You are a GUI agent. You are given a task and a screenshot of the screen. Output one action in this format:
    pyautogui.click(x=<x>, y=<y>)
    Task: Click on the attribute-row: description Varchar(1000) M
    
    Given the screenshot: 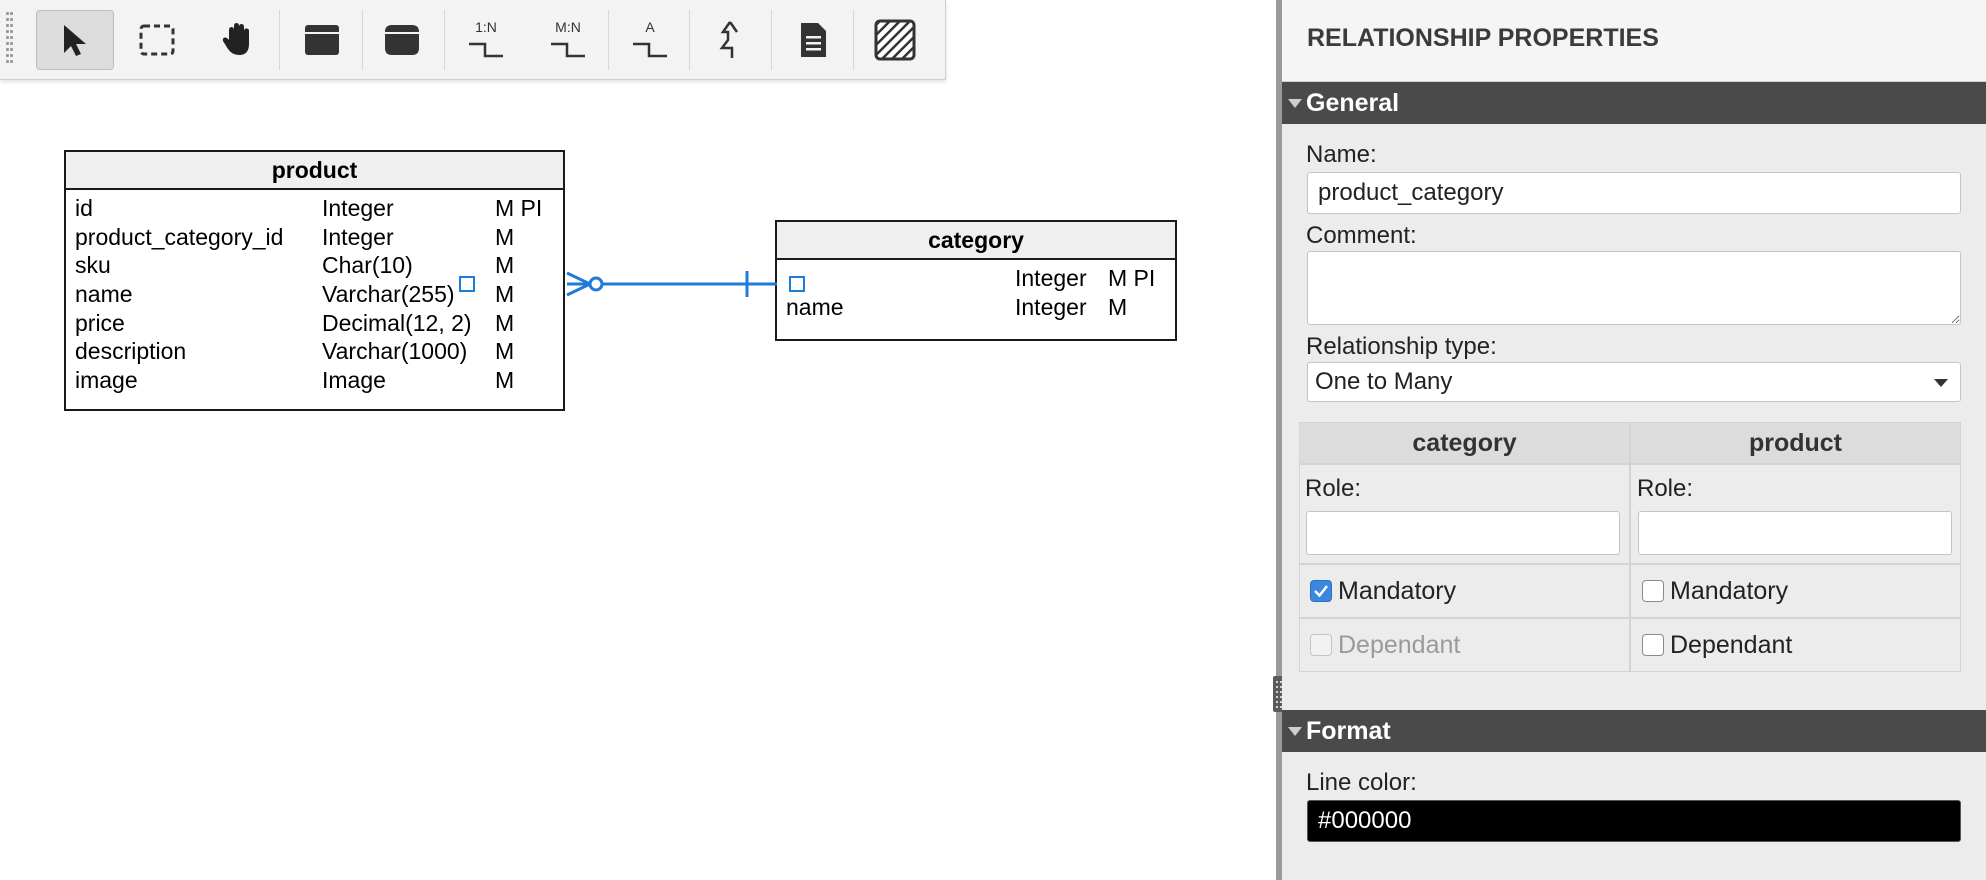 What is the action you would take?
    pyautogui.click(x=314, y=351)
    